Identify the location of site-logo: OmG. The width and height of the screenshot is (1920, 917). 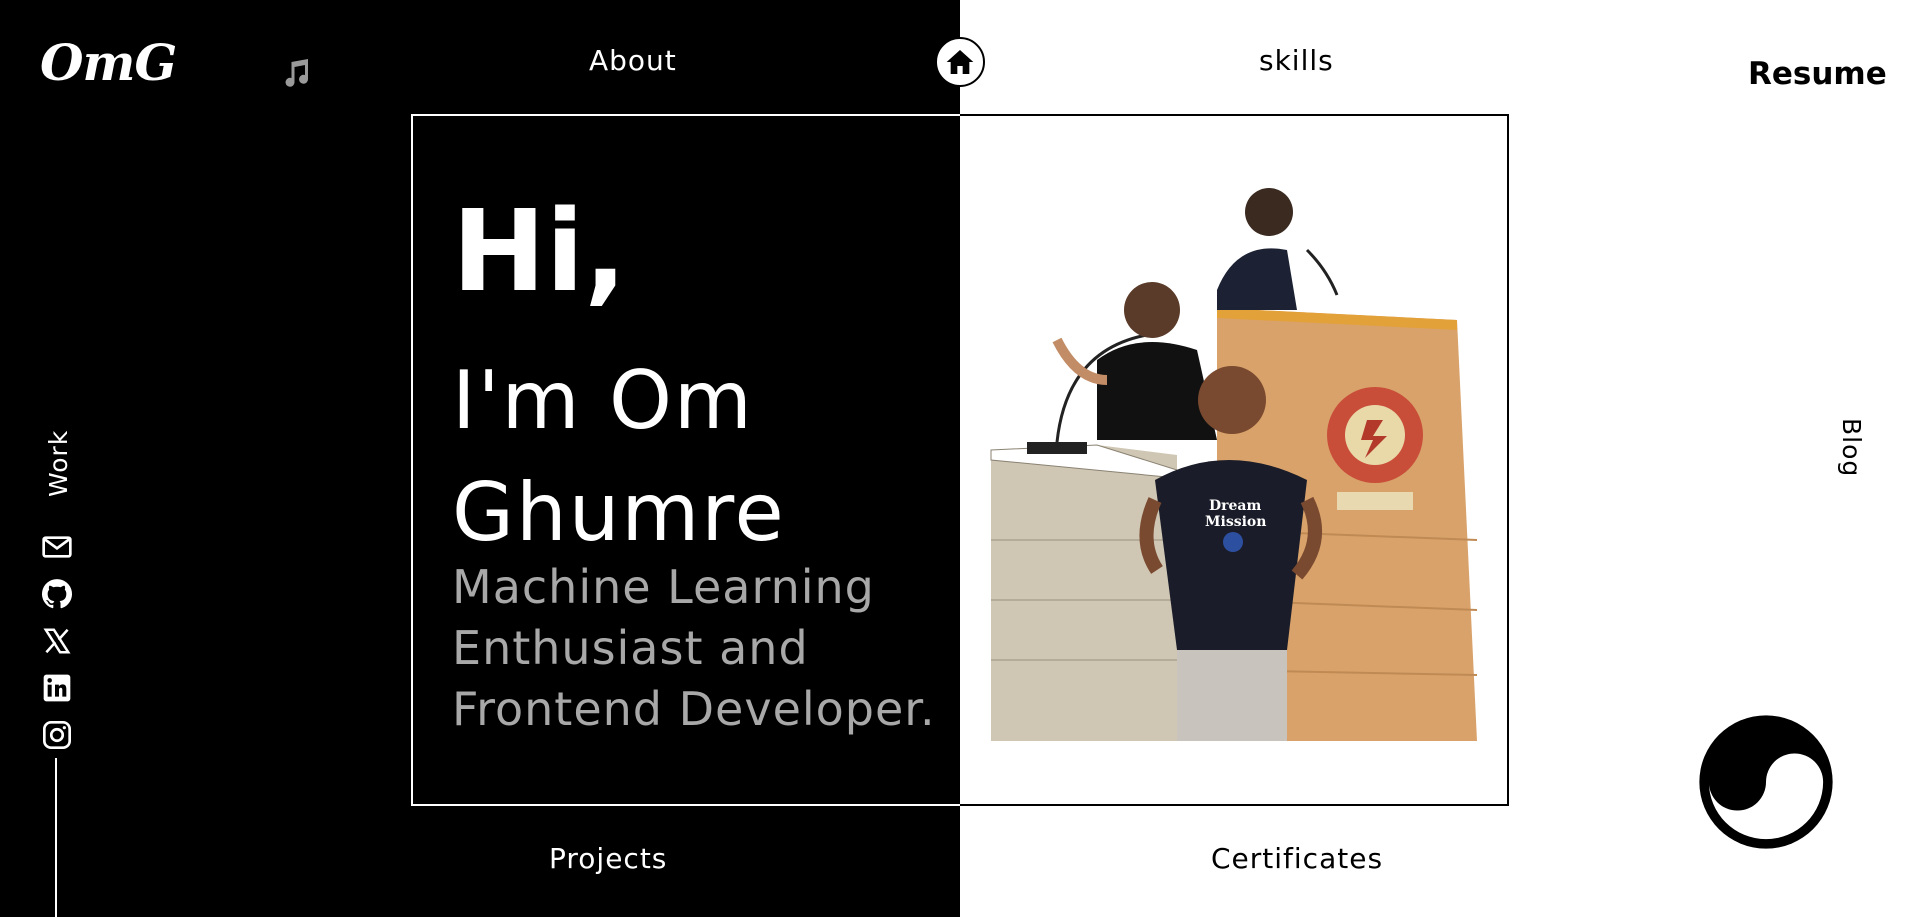
(108, 63).